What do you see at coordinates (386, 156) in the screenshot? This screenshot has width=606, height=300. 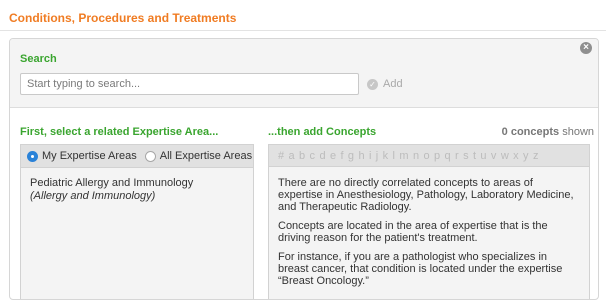 I see `alphabet-letter: k` at bounding box center [386, 156].